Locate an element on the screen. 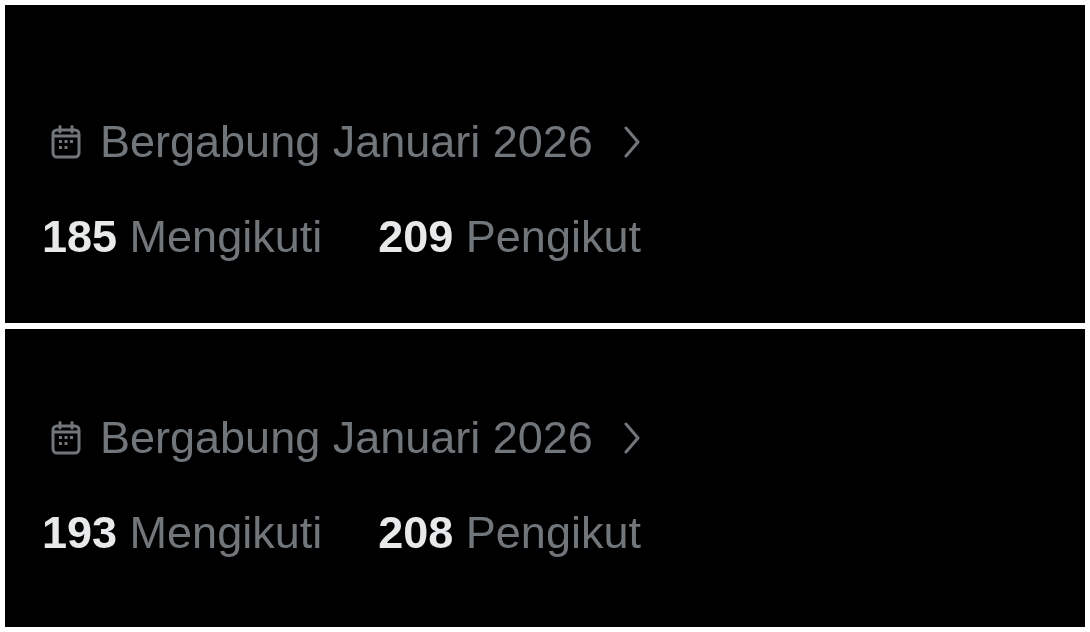 The width and height of the screenshot is (1090, 632). followers-link: 209 Pengikut is located at coordinates (509, 237).